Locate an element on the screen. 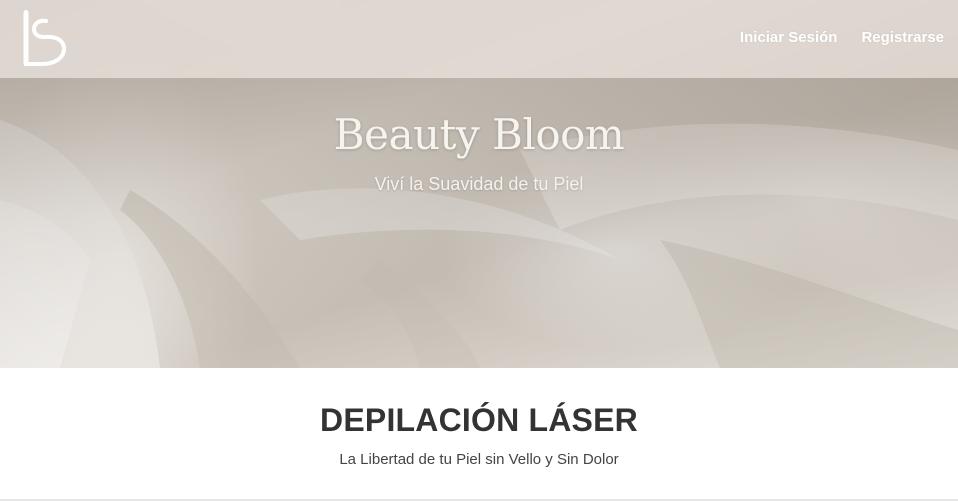 Image resolution: width=958 pixels, height=502 pixels. section-divider is located at coordinates (479, 500).